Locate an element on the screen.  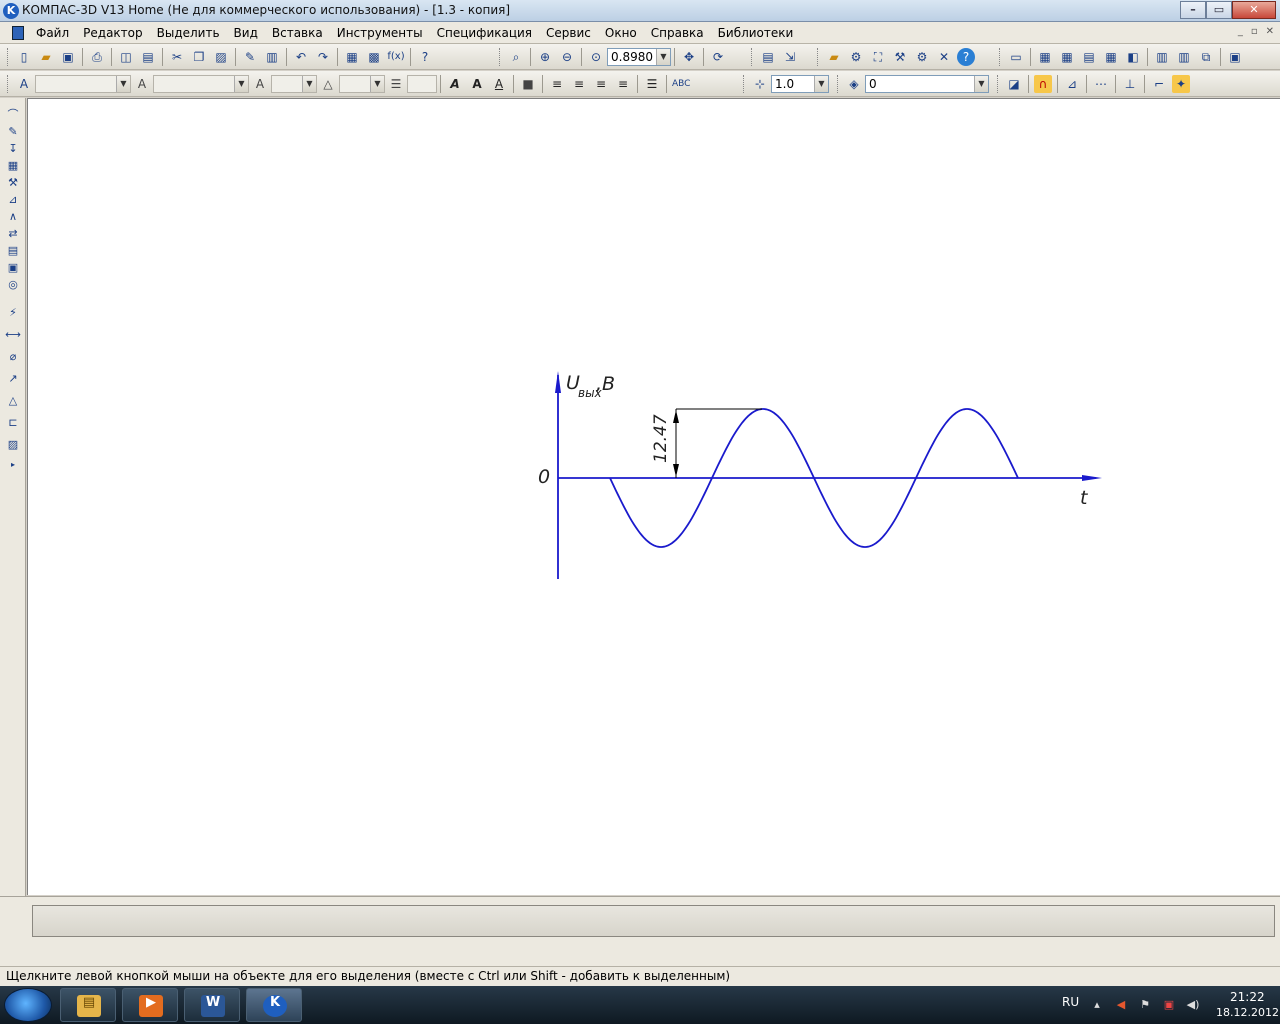
view-grid-icon: ▦ is located at coordinates (1111, 57).